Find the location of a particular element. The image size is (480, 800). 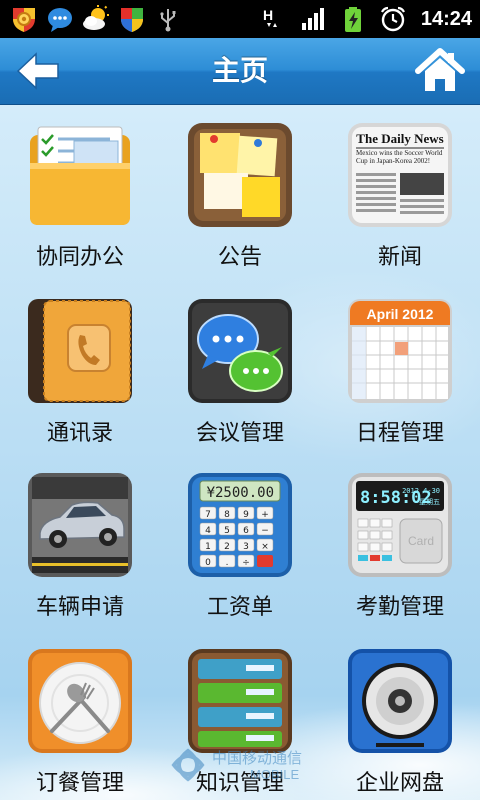

car-icon is located at coordinates (80, 525).